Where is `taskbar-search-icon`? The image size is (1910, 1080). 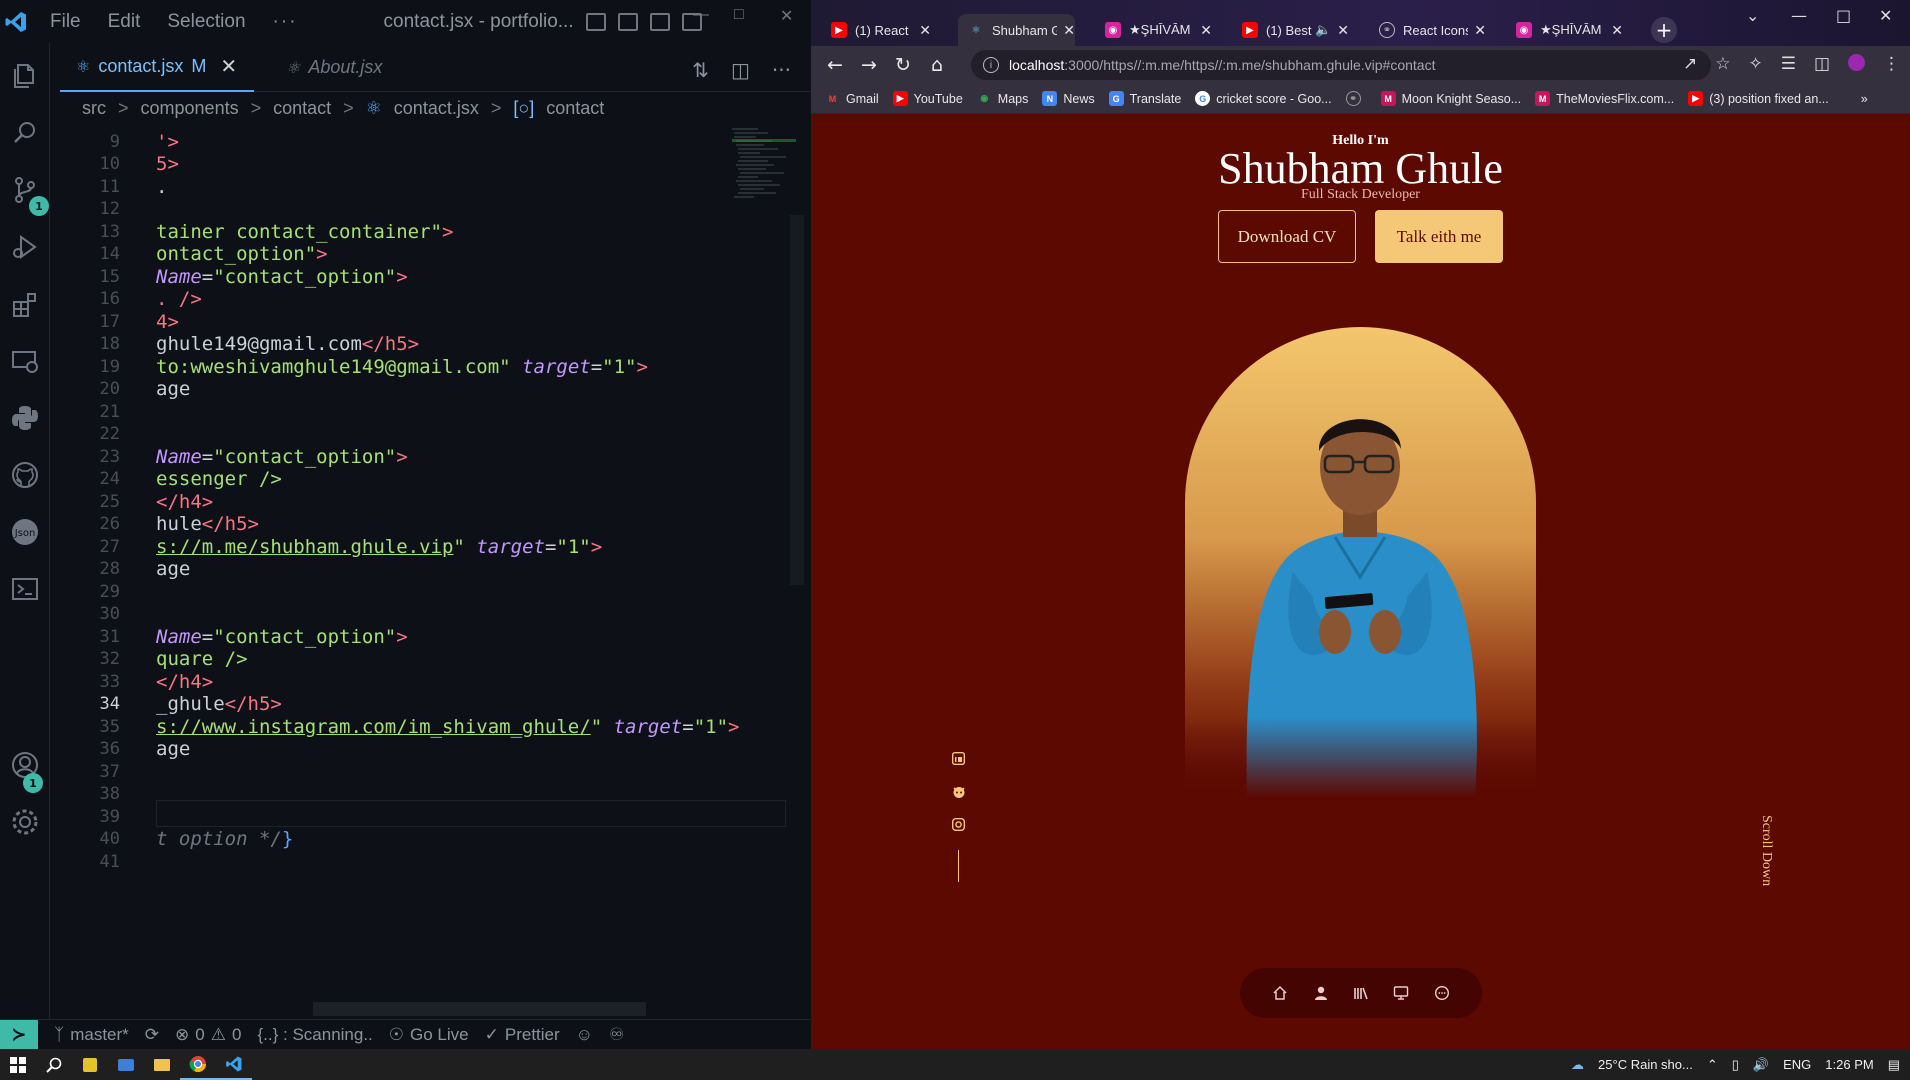 taskbar-search-icon is located at coordinates (54, 1064).